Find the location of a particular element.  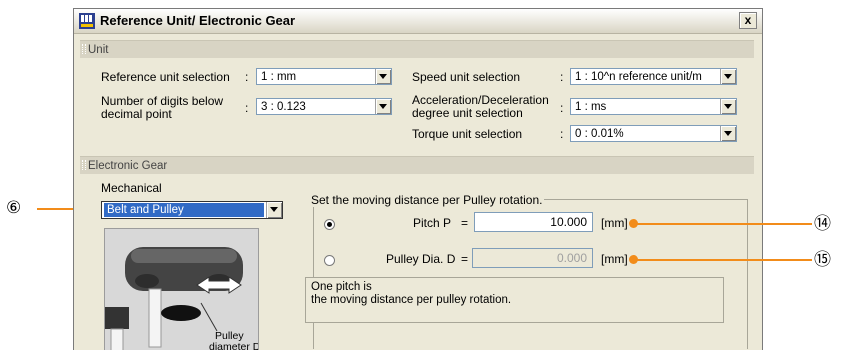

callout-line-pulley-dia is located at coordinates (723, 260).